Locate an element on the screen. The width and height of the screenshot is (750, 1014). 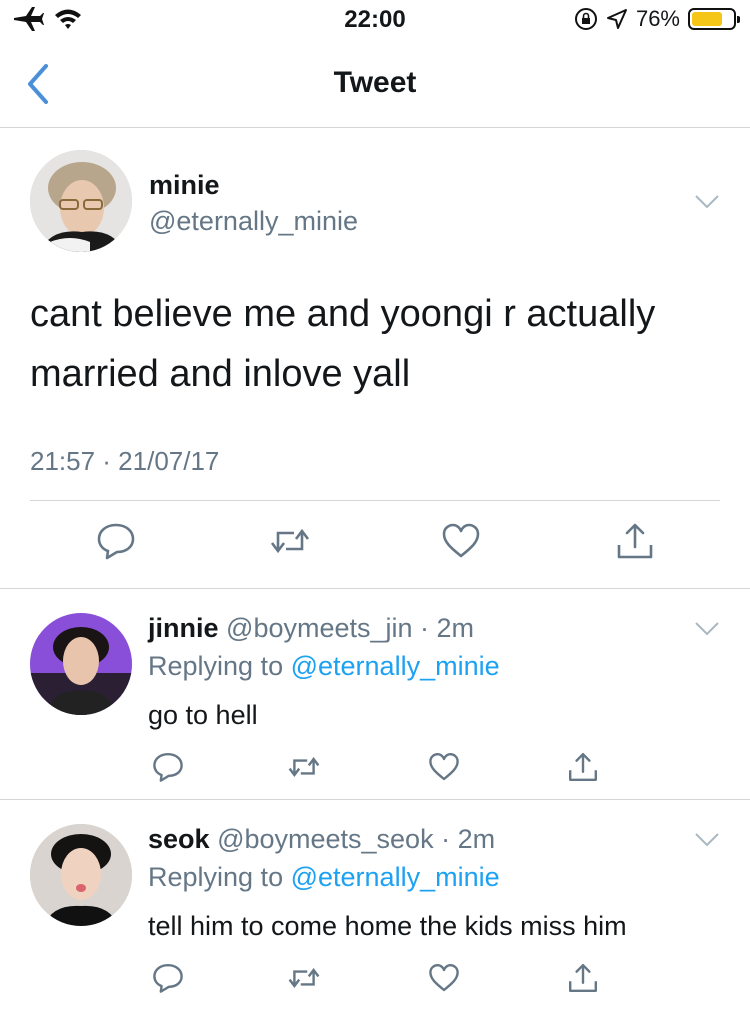
reply-text: tell him to come home the kids miss him is located at coordinates (387, 926).